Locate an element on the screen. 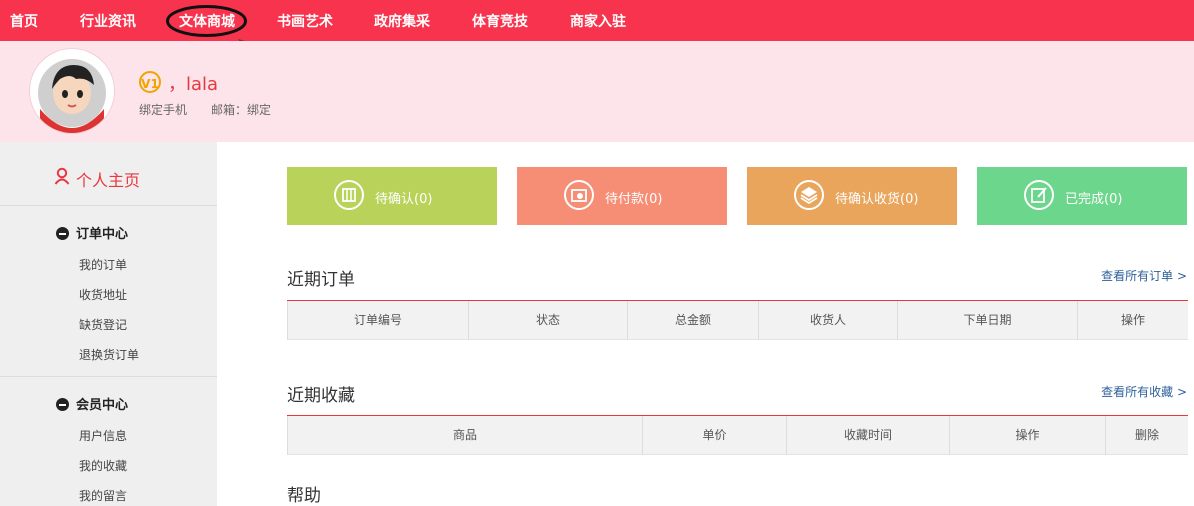 The width and height of the screenshot is (1194, 506). sidebar-home: 个人主页 is located at coordinates (108, 174).